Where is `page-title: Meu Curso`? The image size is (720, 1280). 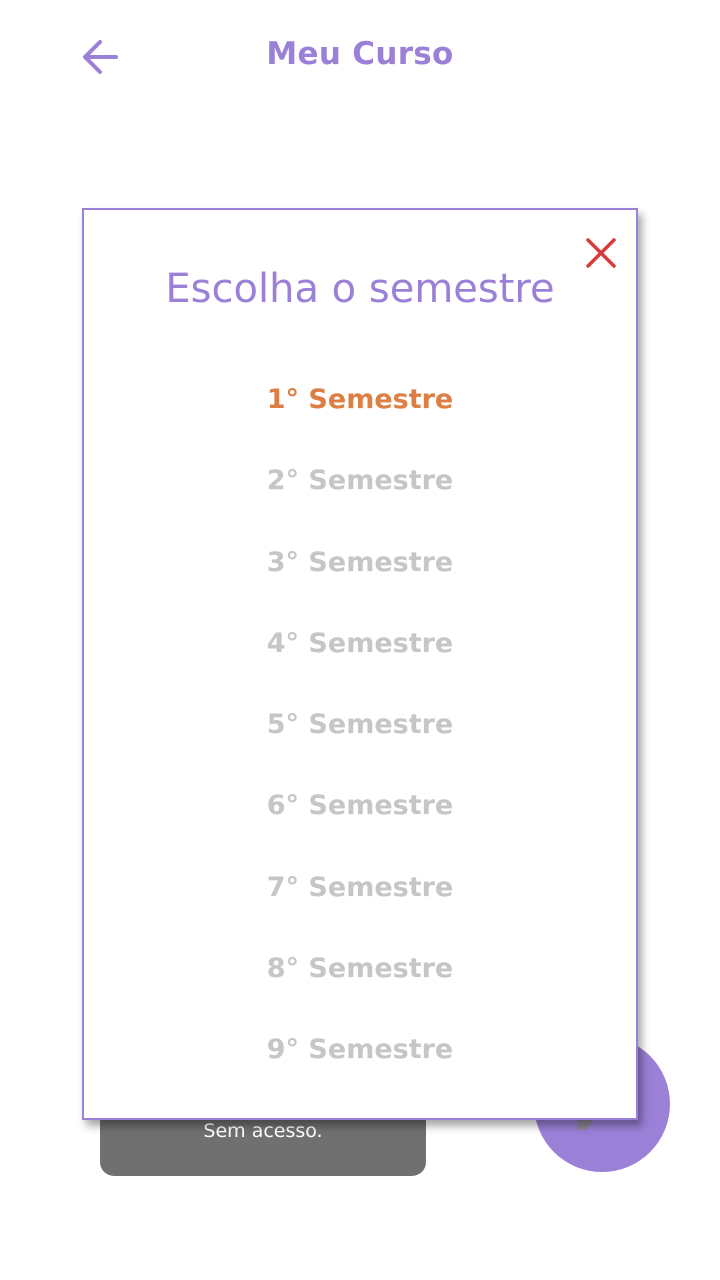 page-title: Meu Curso is located at coordinates (360, 54).